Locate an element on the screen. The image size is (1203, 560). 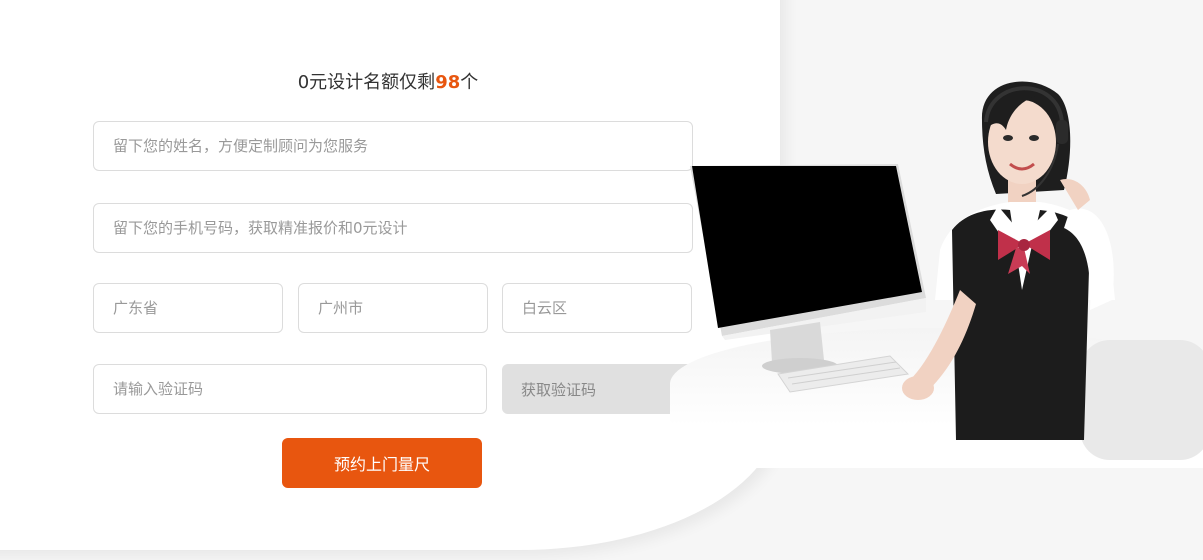
verification-code-input is located at coordinates (290, 389).